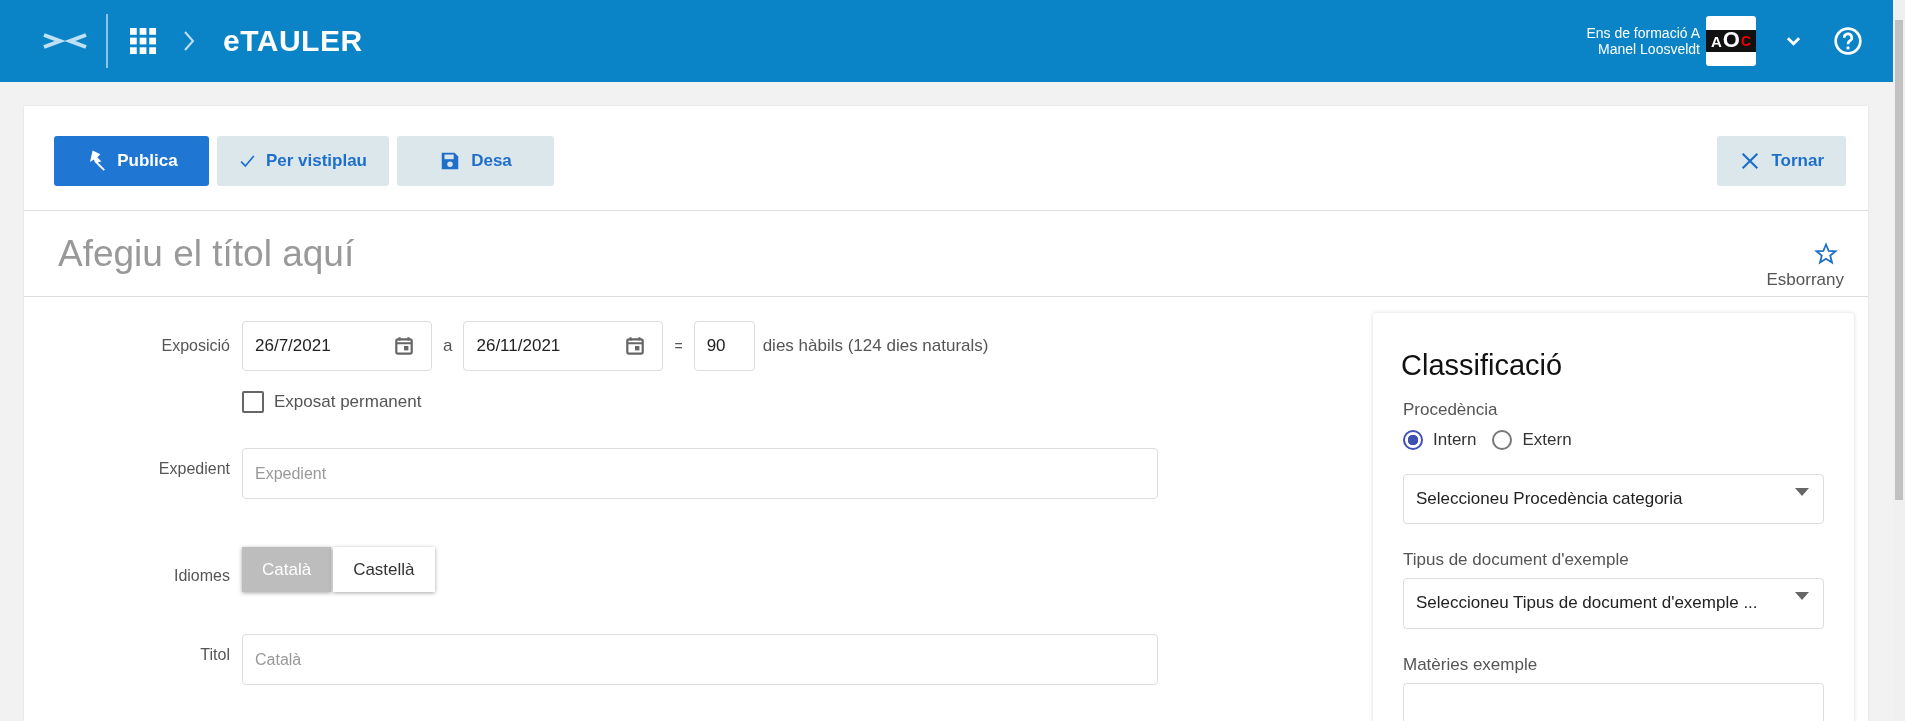 The height and width of the screenshot is (721, 1905). Describe the element at coordinates (201, 575) in the screenshot. I see `field-label: Idiomes` at that location.